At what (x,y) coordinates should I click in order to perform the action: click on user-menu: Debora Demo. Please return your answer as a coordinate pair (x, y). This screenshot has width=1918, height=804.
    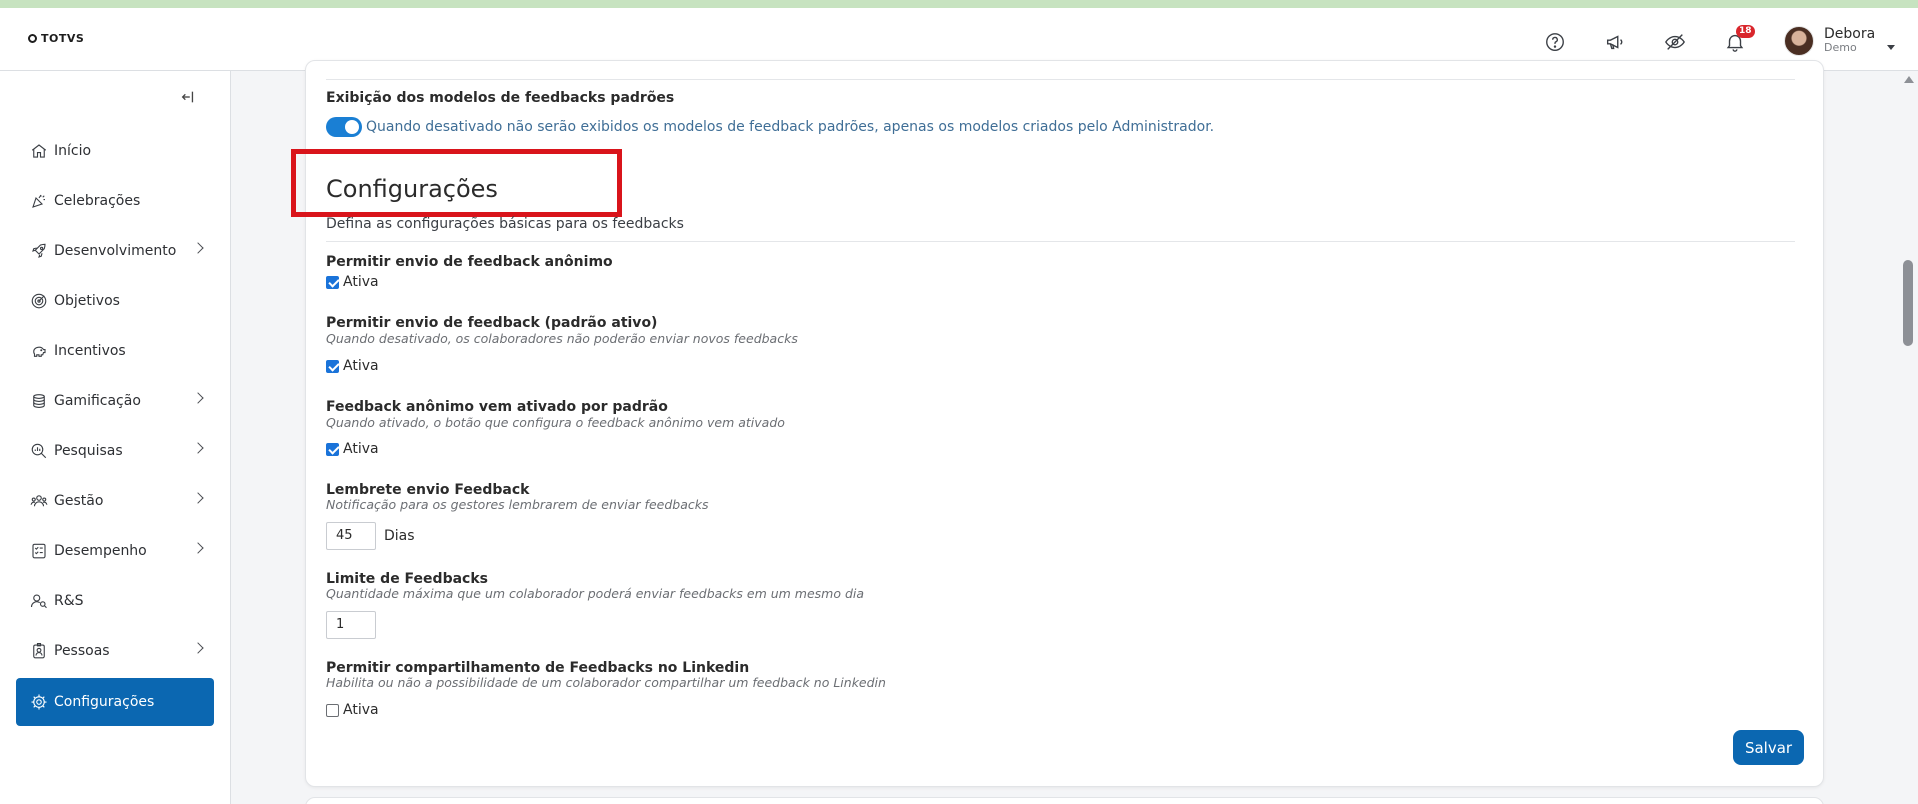
    Looking at the image, I should click on (1829, 41).